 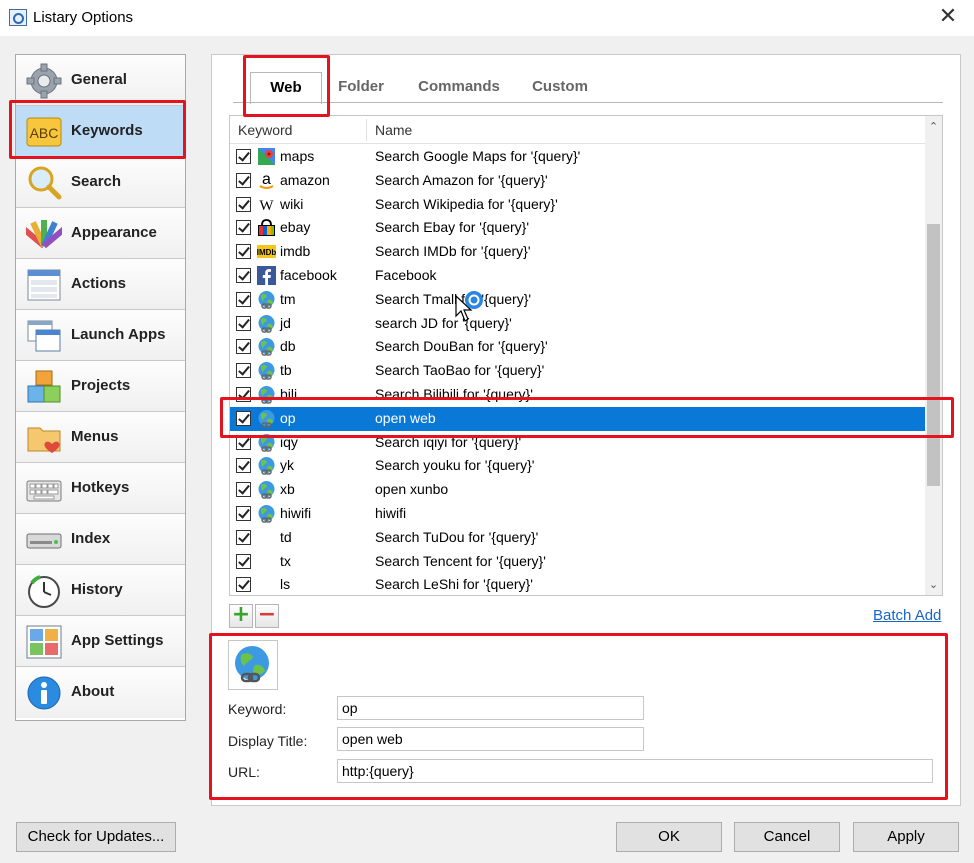 What do you see at coordinates (267, 616) in the screenshot?
I see `remove-keyword-button: −` at bounding box center [267, 616].